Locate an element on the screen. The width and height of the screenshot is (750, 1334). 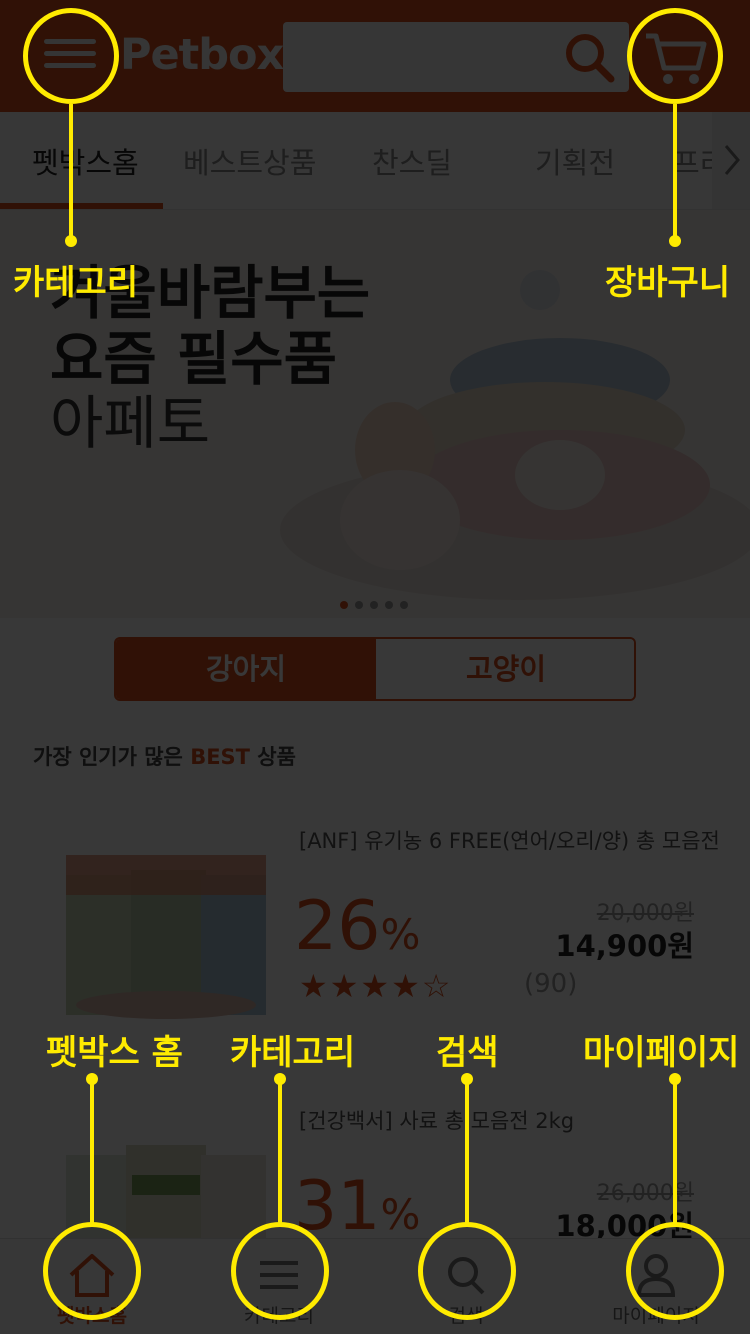
dog-toggle-button: 강아지 is located at coordinates (246, 669).